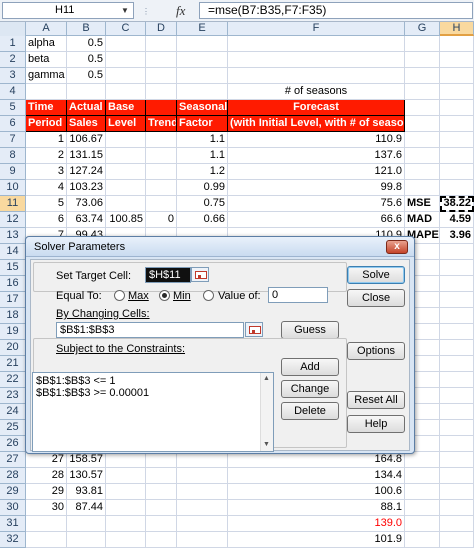  Describe the element at coordinates (202, 188) in the screenshot. I see `cell-e: 0.99` at that location.